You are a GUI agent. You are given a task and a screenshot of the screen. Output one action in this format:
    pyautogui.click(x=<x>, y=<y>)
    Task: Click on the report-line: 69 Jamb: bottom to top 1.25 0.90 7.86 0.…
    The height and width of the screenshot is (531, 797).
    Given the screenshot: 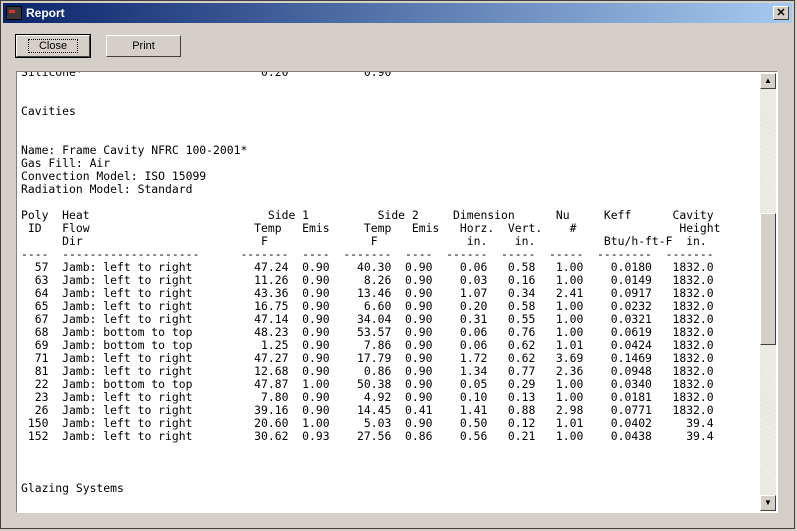 What is the action you would take?
    pyautogui.click(x=374, y=345)
    